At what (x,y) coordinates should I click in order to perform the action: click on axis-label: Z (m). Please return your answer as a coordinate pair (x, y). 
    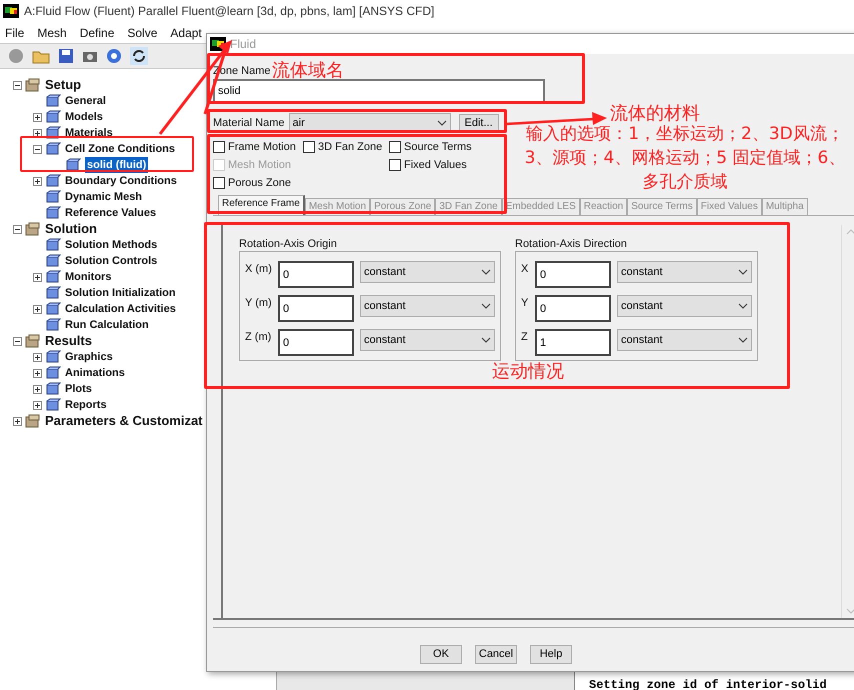
    Looking at the image, I should click on (258, 337).